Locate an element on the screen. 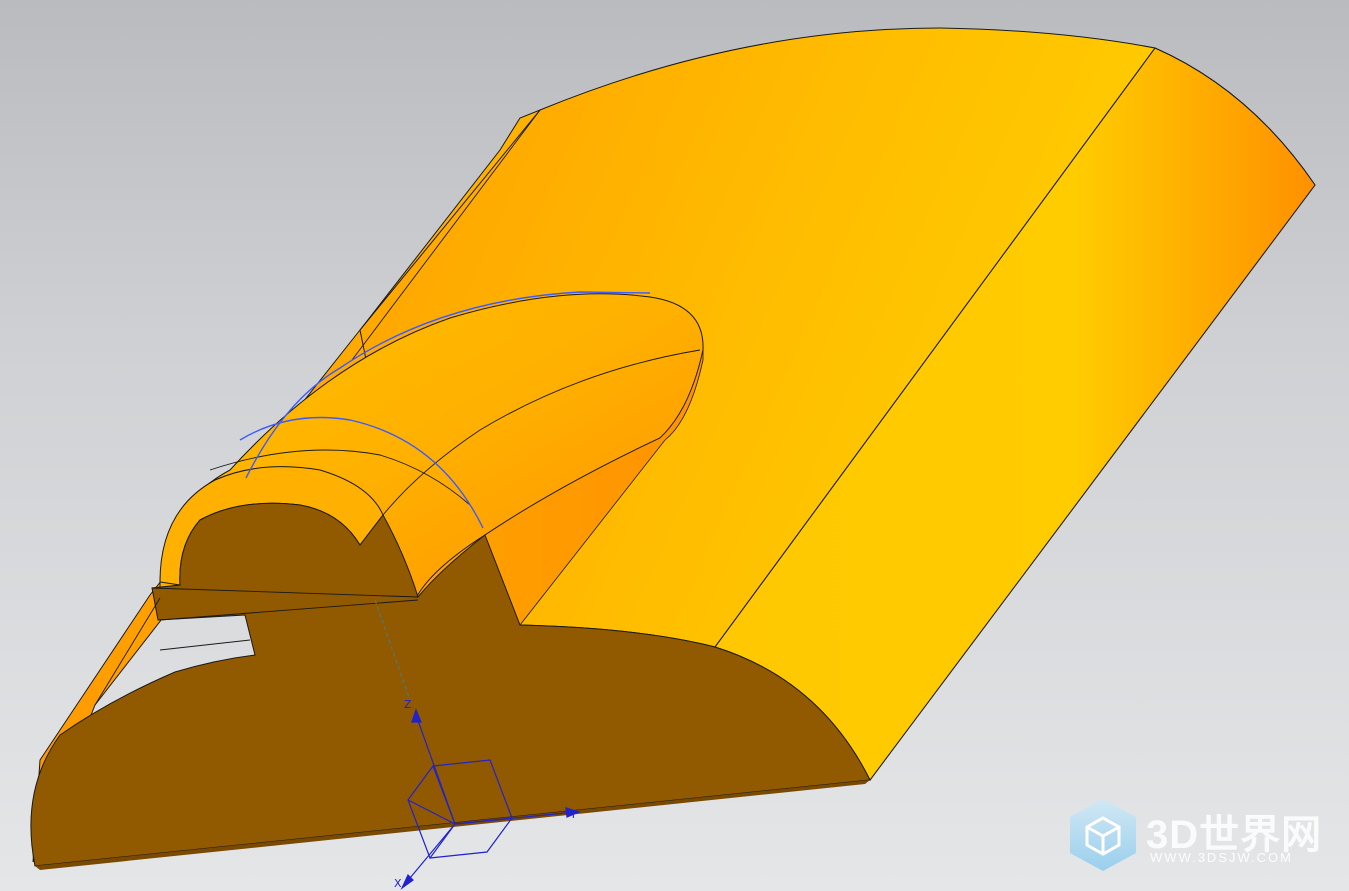 This screenshot has height=891, width=1349. watermark: 3D世界网 WWW.3DSJW.COM is located at coordinates (1199, 836).